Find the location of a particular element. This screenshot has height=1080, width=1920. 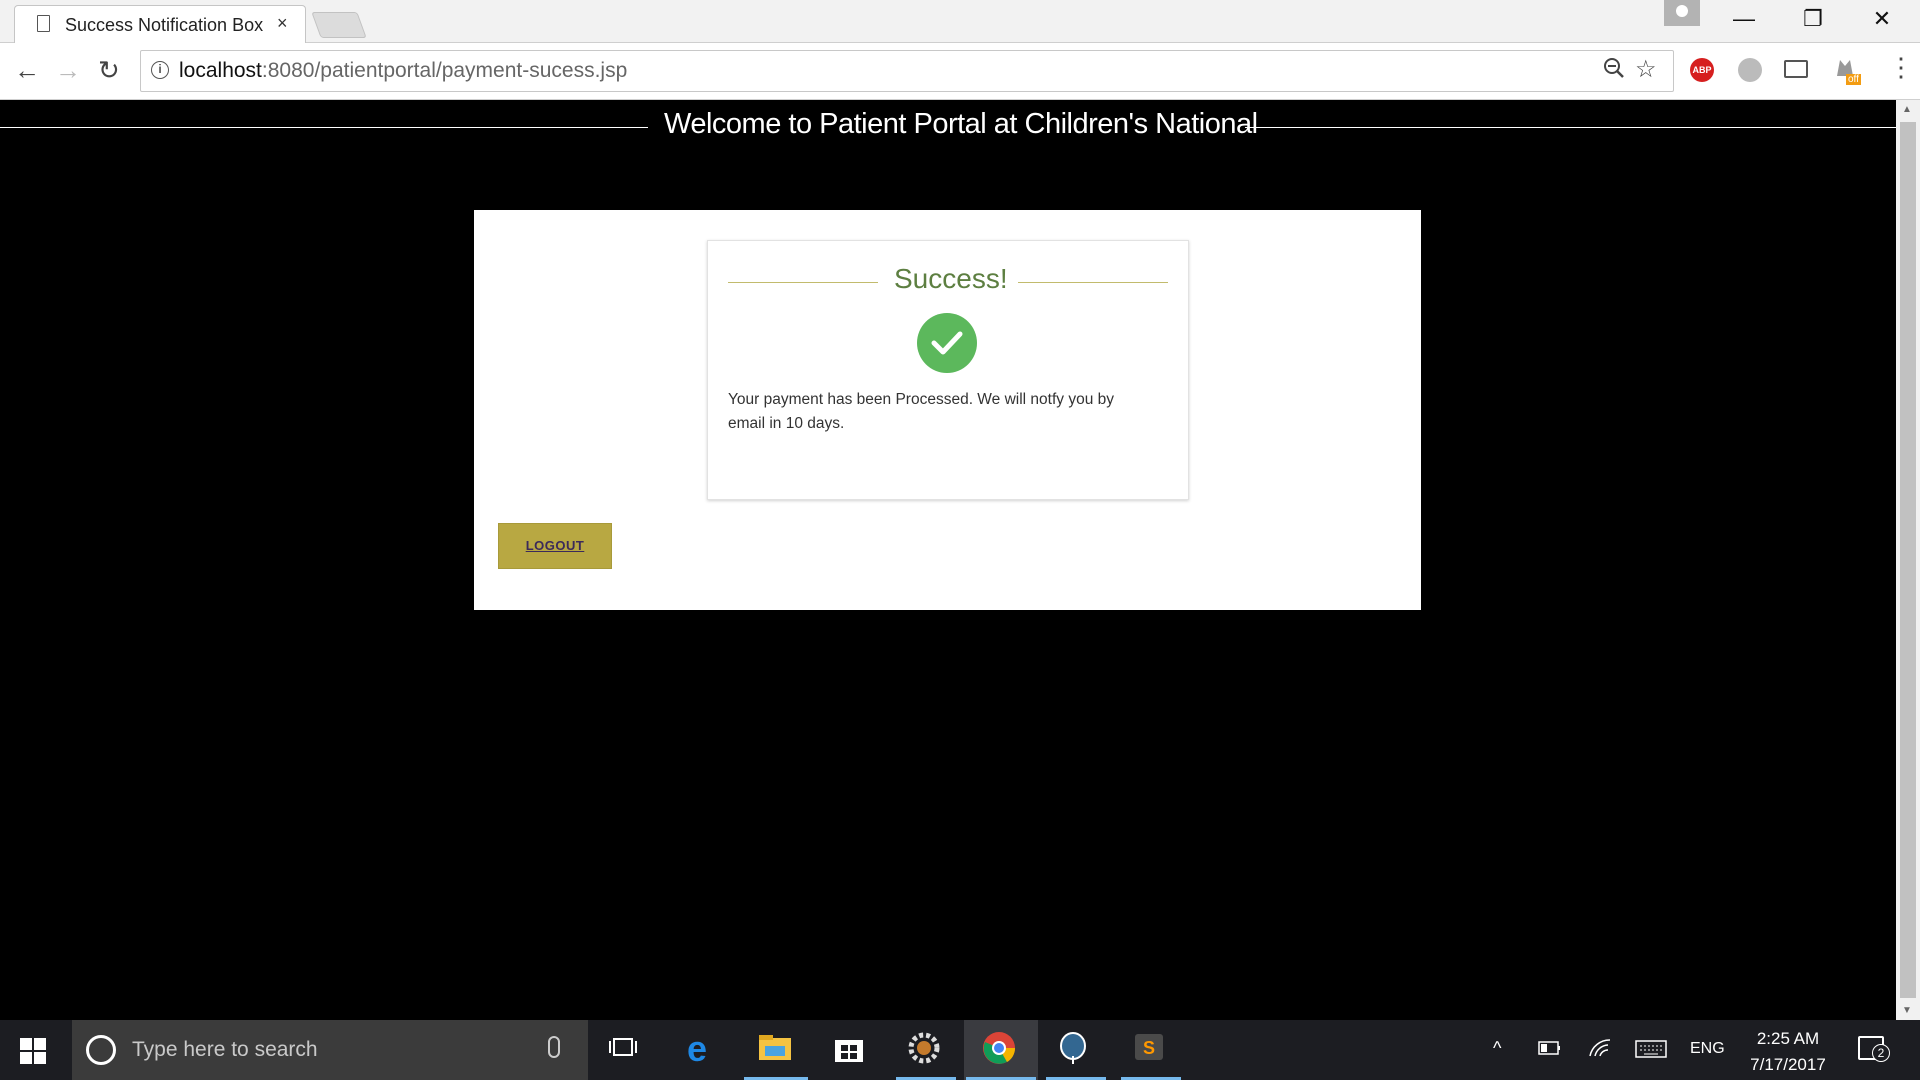

clock-time: 2:25 AM is located at coordinates (1788, 1038).